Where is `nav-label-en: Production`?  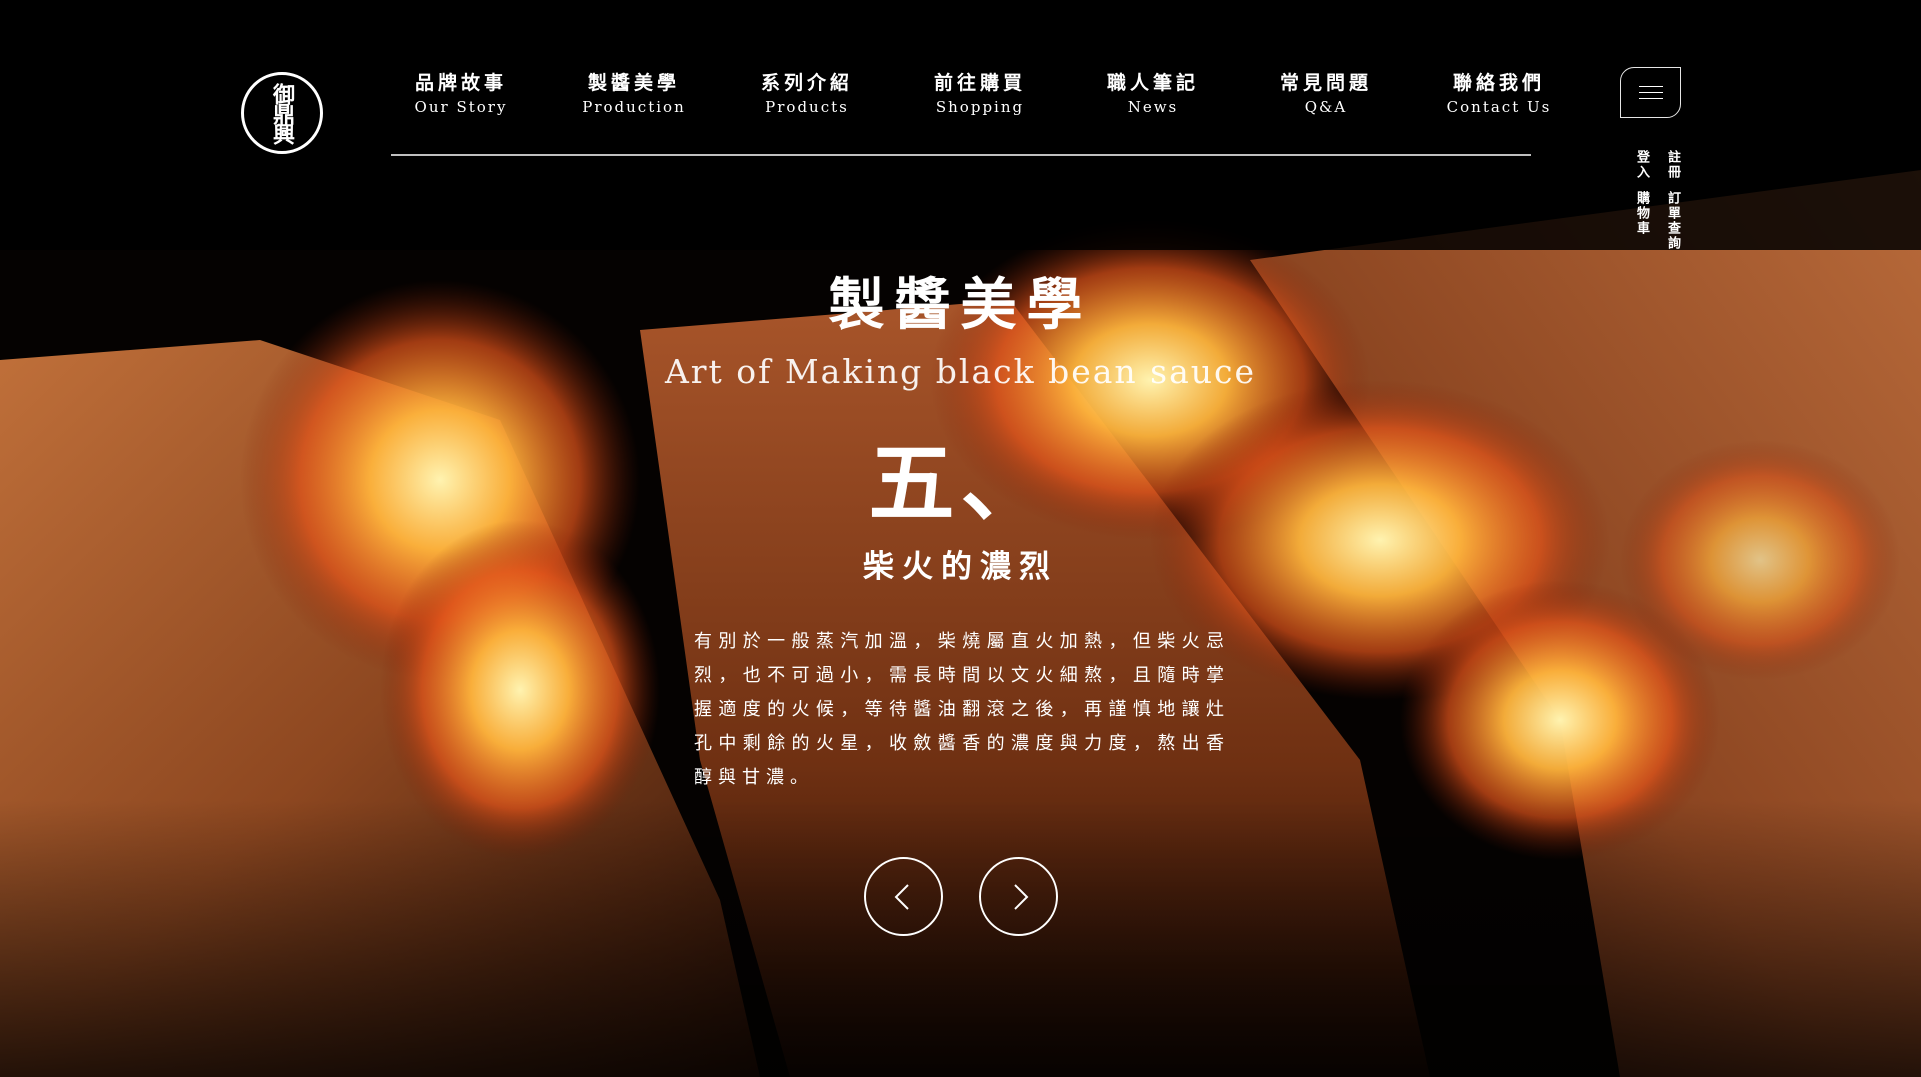
nav-label-en: Production is located at coordinates (634, 107).